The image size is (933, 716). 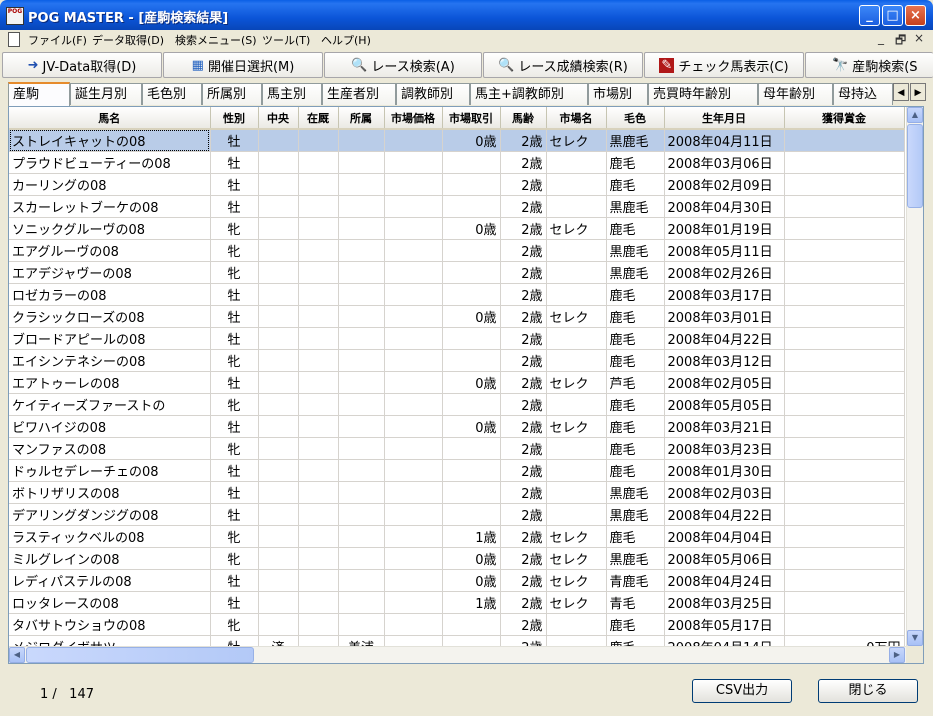 I want to click on table-cell: 2歳, so click(x=523, y=558).